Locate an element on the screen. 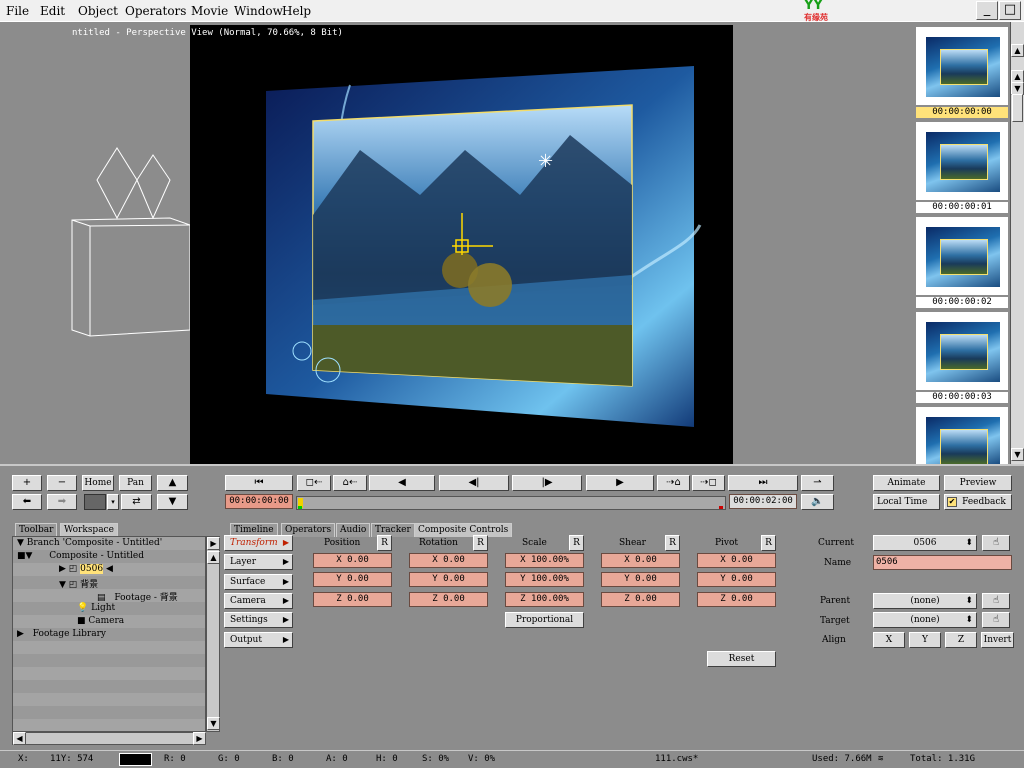 The width and height of the screenshot is (1024, 768). layer-button: Layer is located at coordinates (258, 562).